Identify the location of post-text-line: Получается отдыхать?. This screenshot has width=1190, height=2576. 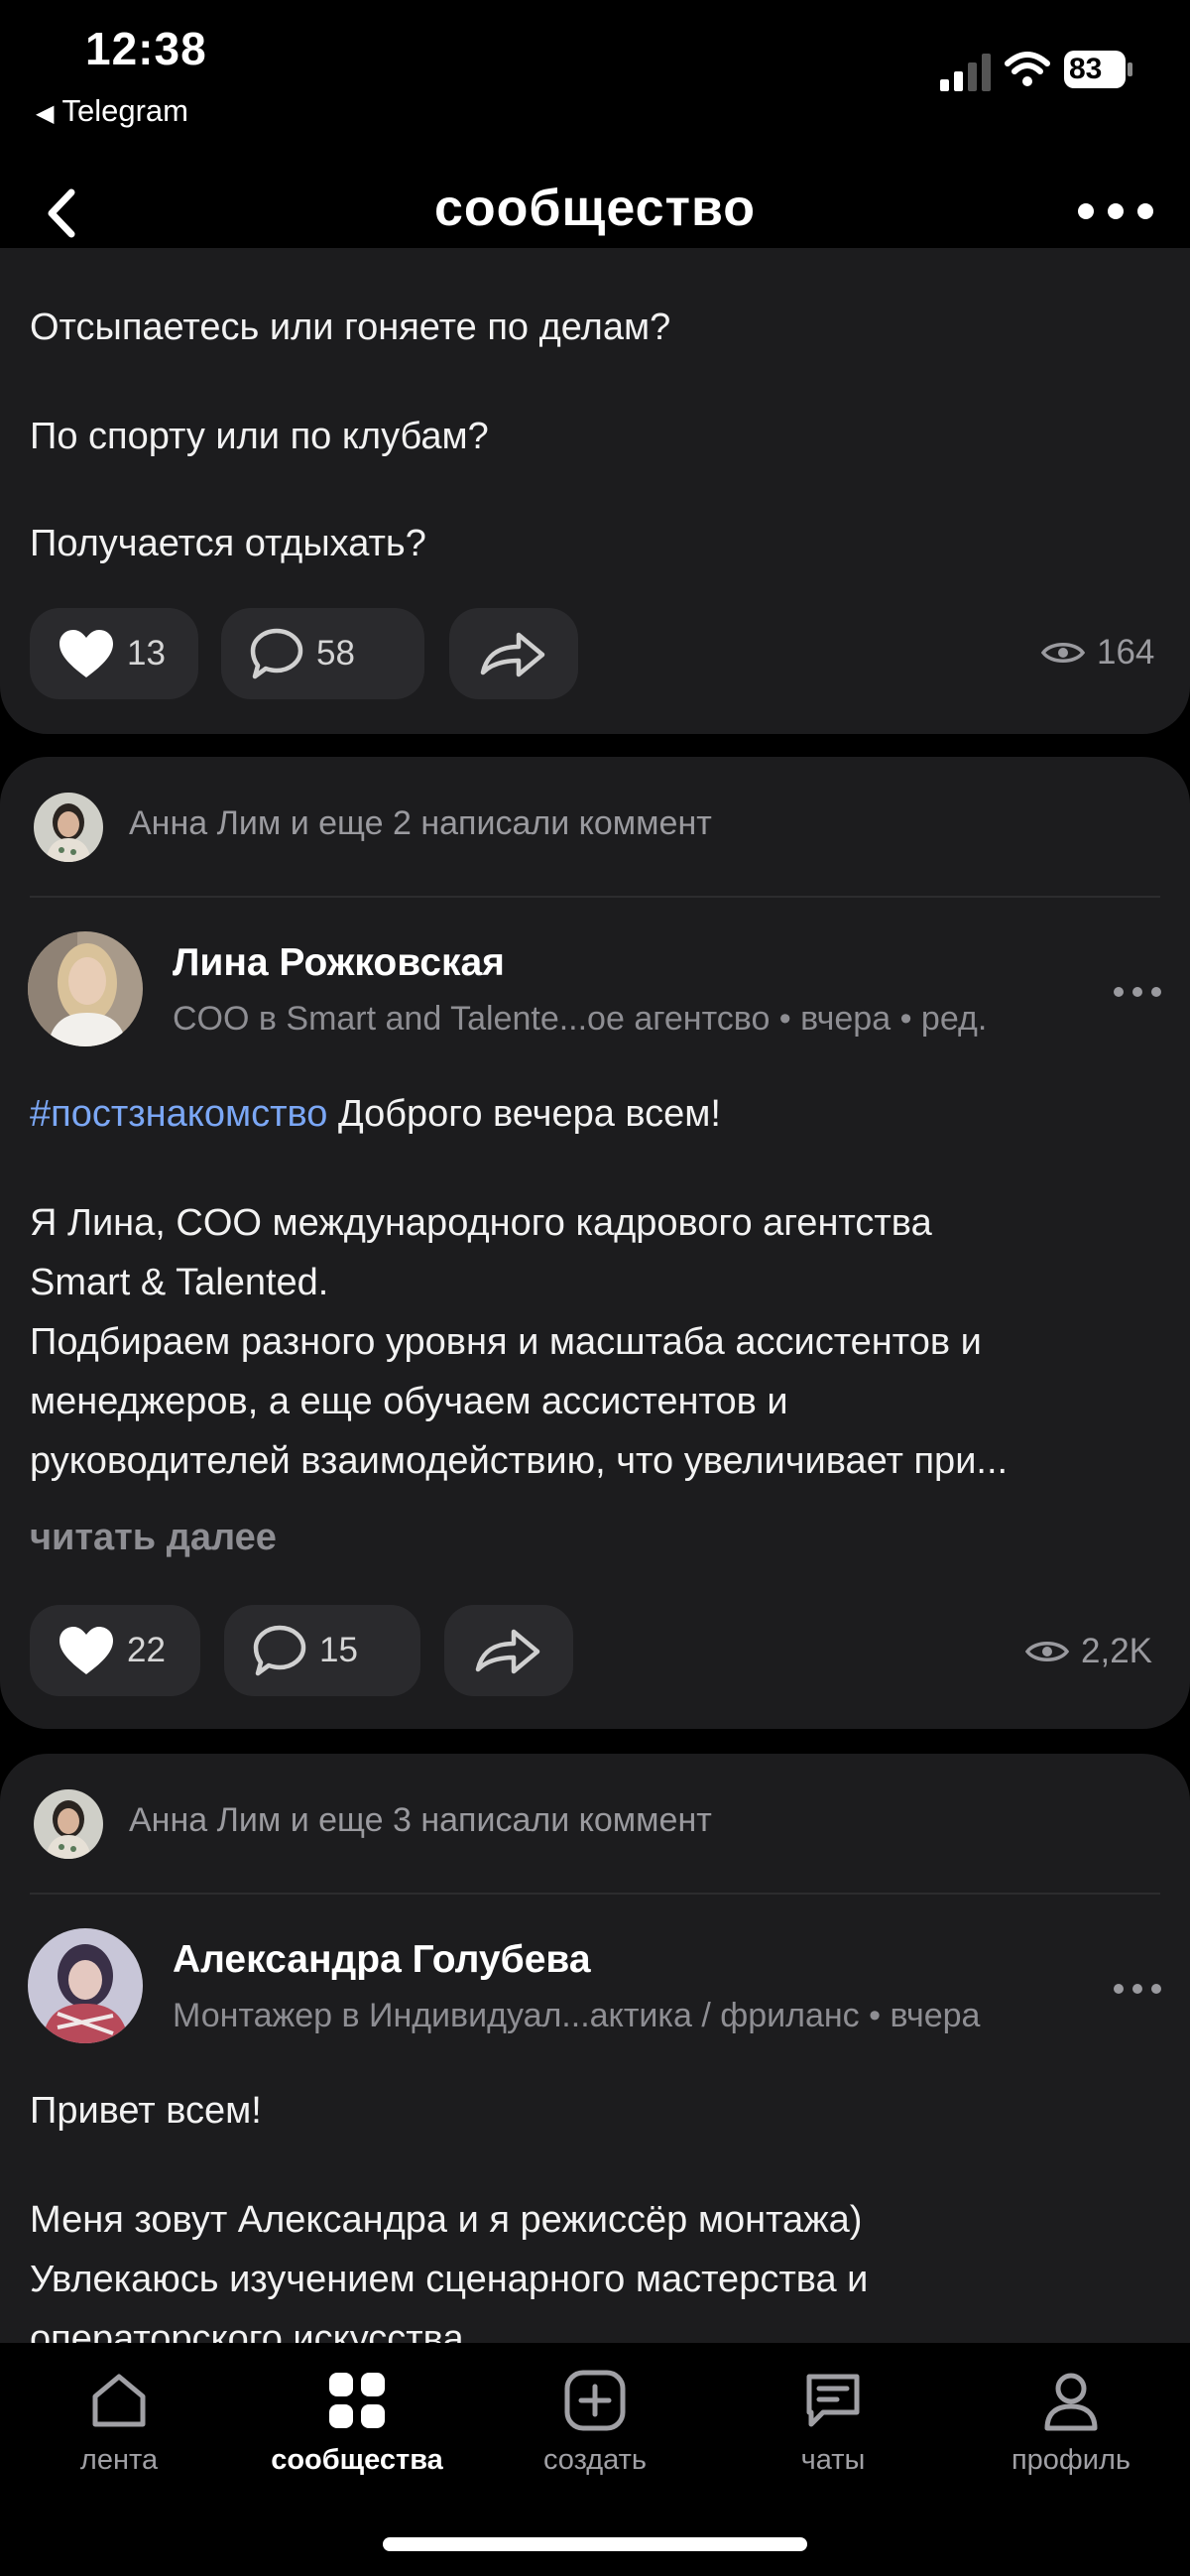
(228, 543).